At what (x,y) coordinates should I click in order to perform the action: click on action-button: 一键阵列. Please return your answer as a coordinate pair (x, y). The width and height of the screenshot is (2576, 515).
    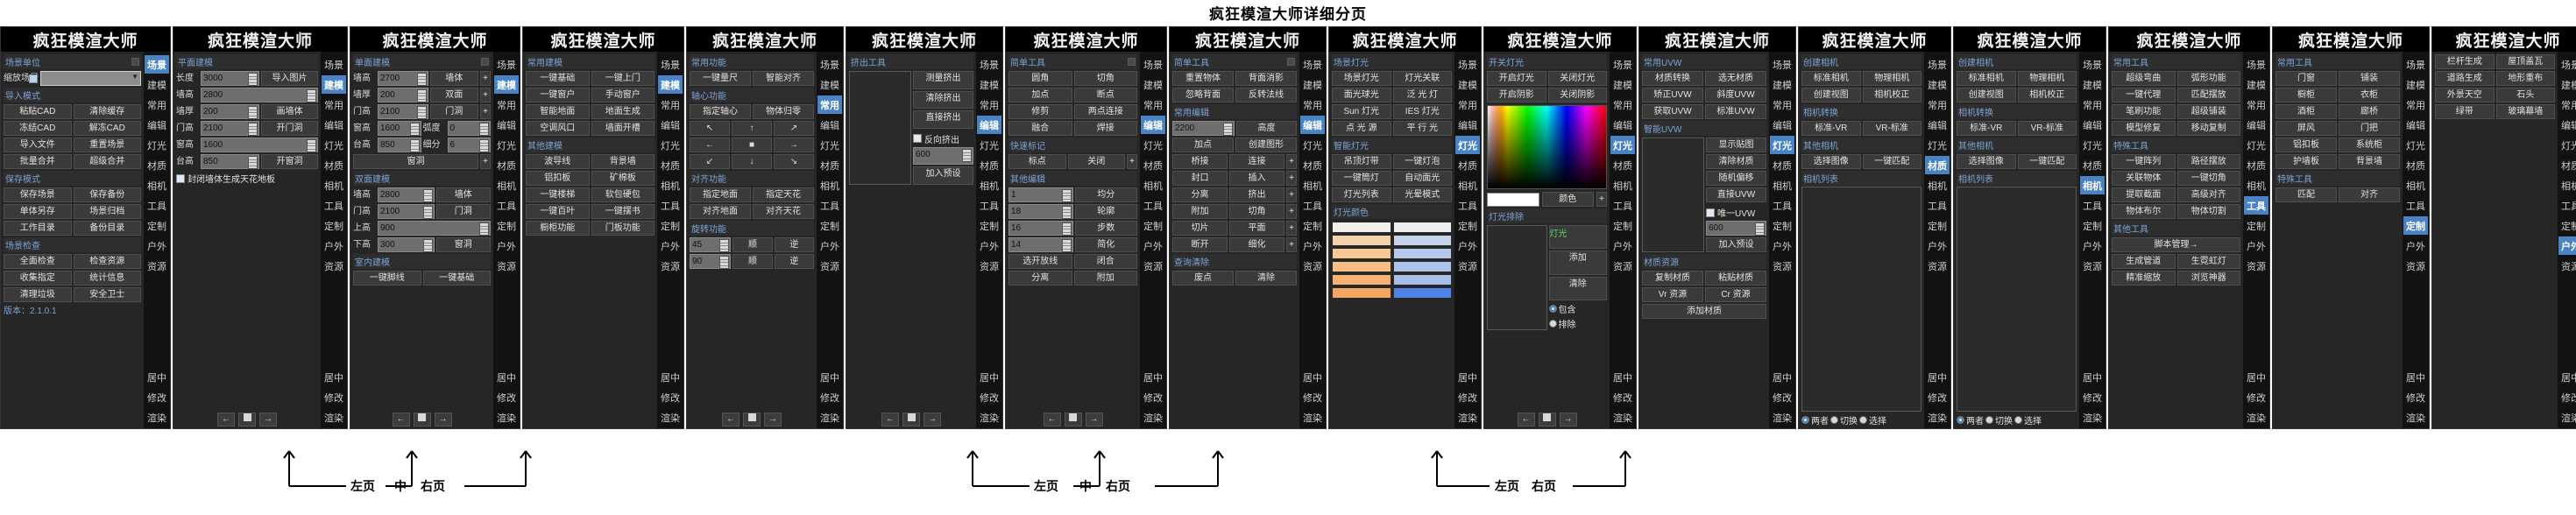
    Looking at the image, I should click on (2144, 161).